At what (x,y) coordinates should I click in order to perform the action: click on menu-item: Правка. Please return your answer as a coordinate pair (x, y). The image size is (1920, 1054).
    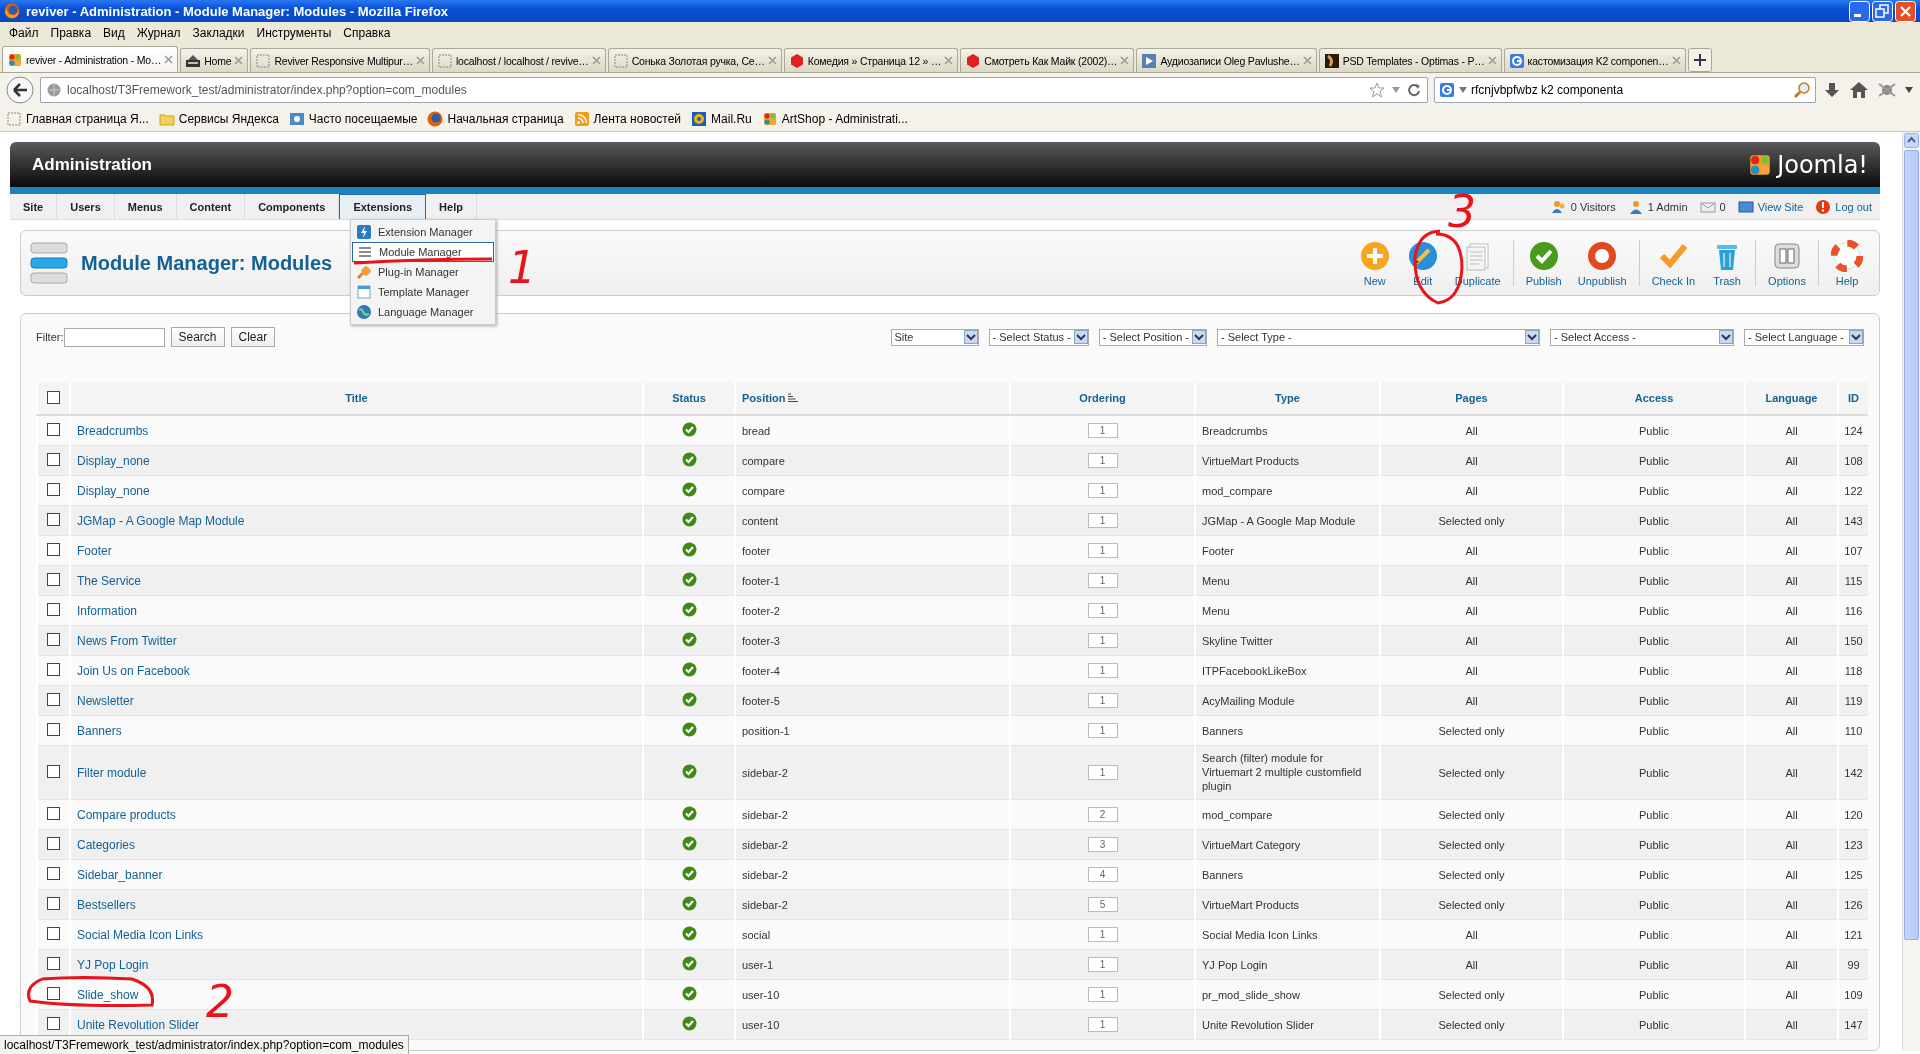
    Looking at the image, I should click on (71, 33).